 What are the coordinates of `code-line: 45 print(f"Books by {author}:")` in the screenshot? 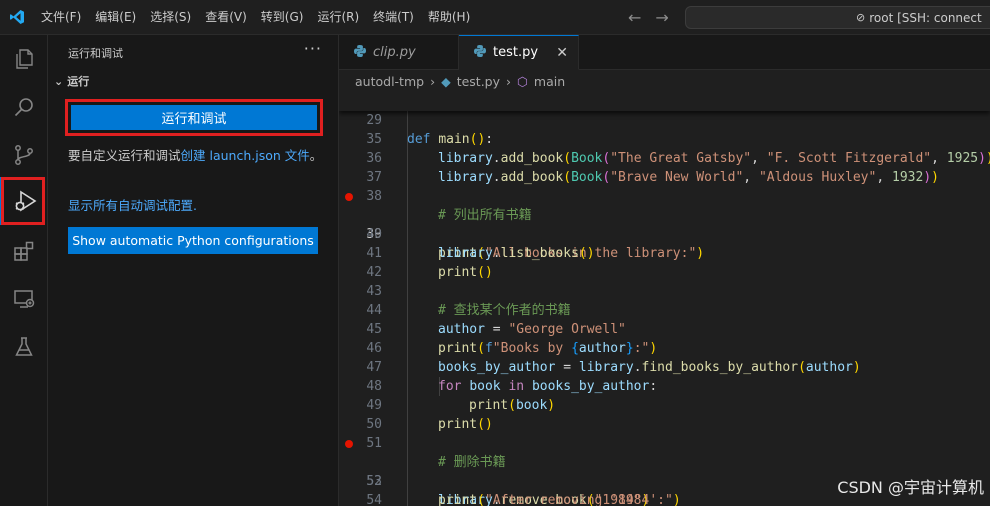 It's located at (664, 328).